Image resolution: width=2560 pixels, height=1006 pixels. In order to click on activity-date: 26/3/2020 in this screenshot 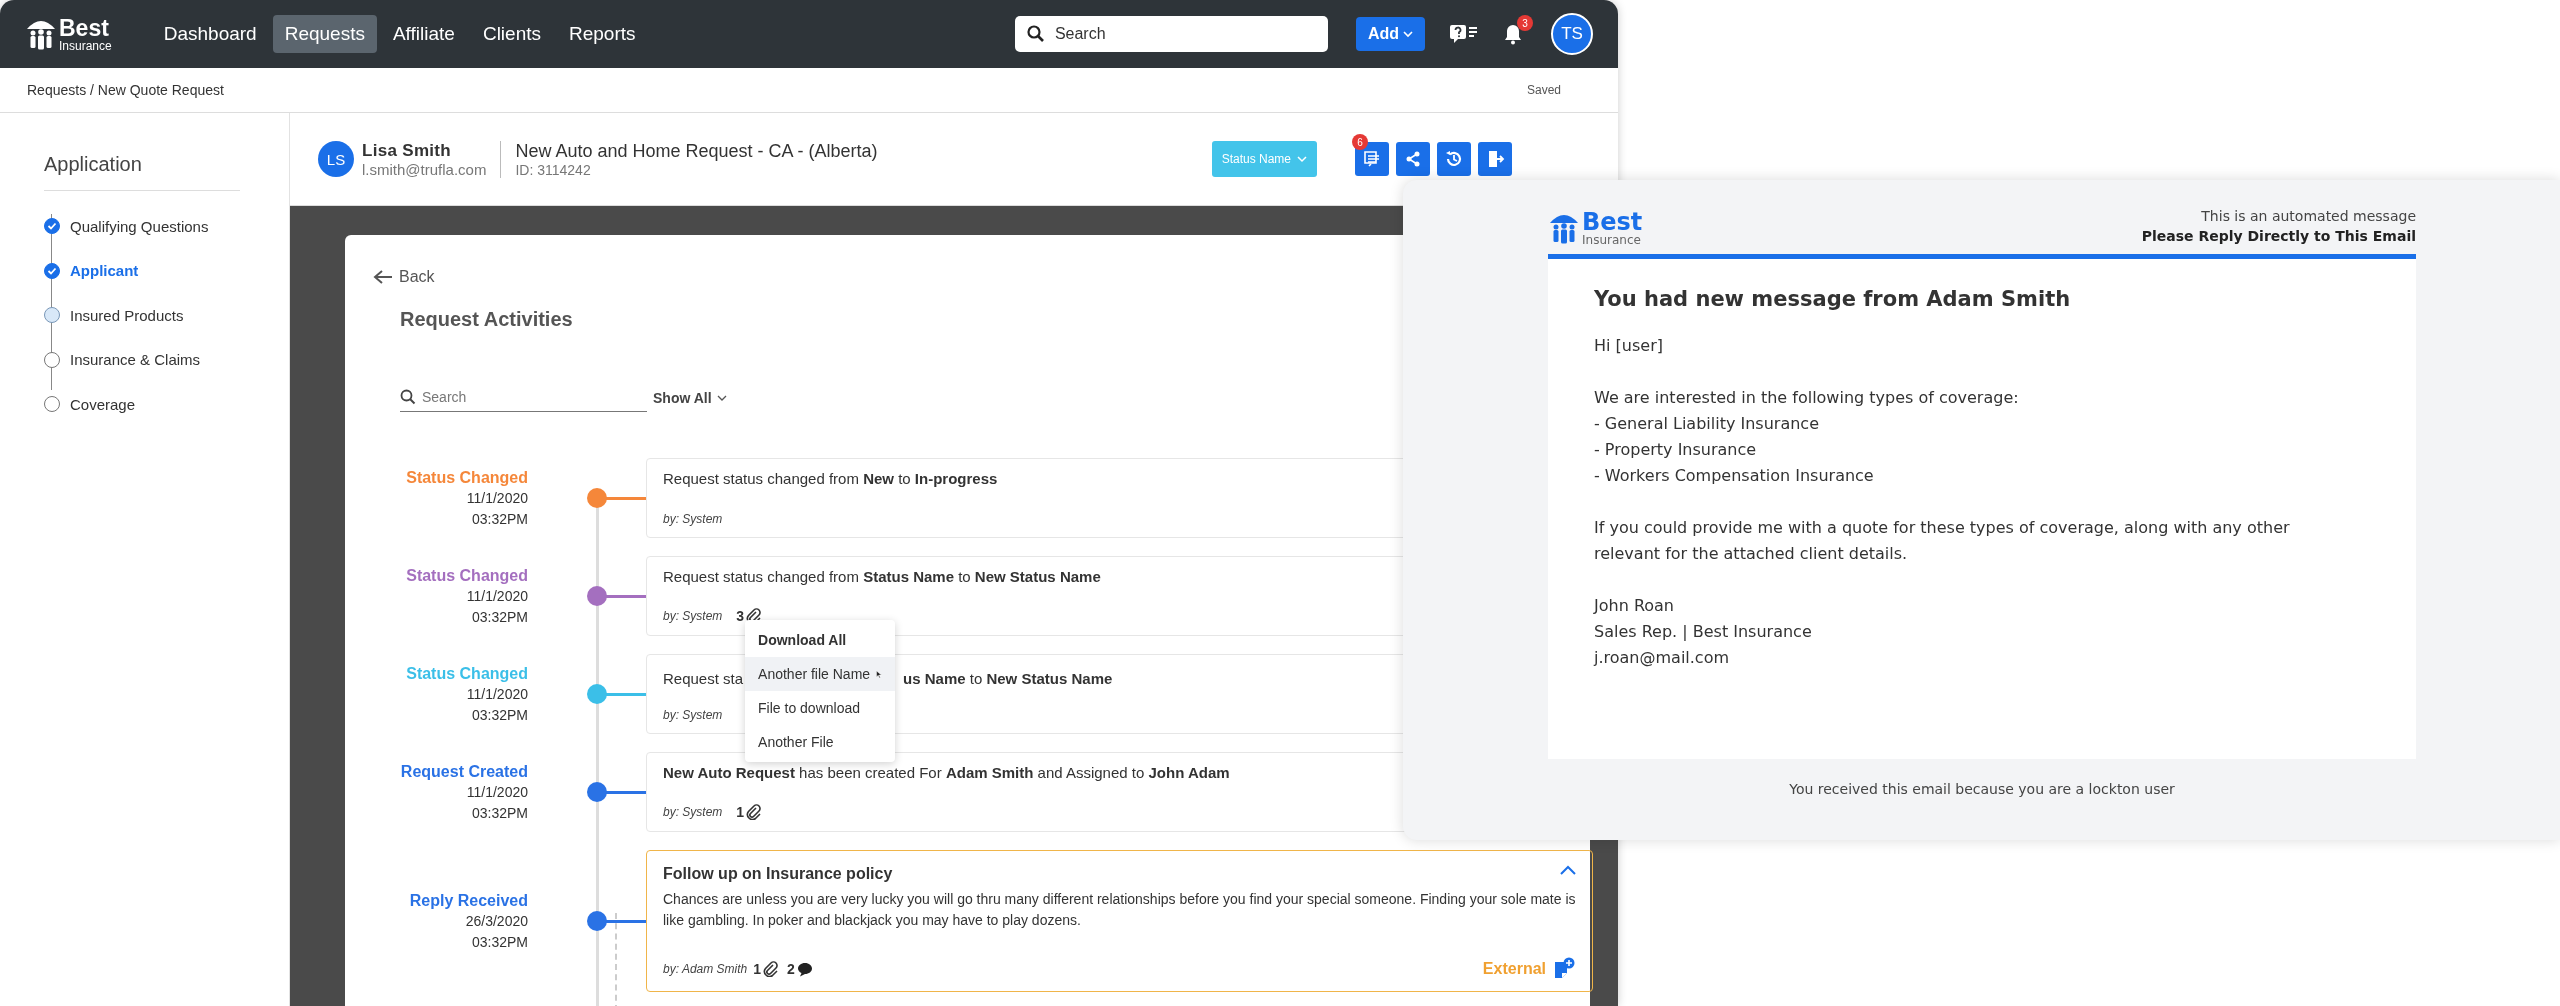, I will do `click(496, 921)`.